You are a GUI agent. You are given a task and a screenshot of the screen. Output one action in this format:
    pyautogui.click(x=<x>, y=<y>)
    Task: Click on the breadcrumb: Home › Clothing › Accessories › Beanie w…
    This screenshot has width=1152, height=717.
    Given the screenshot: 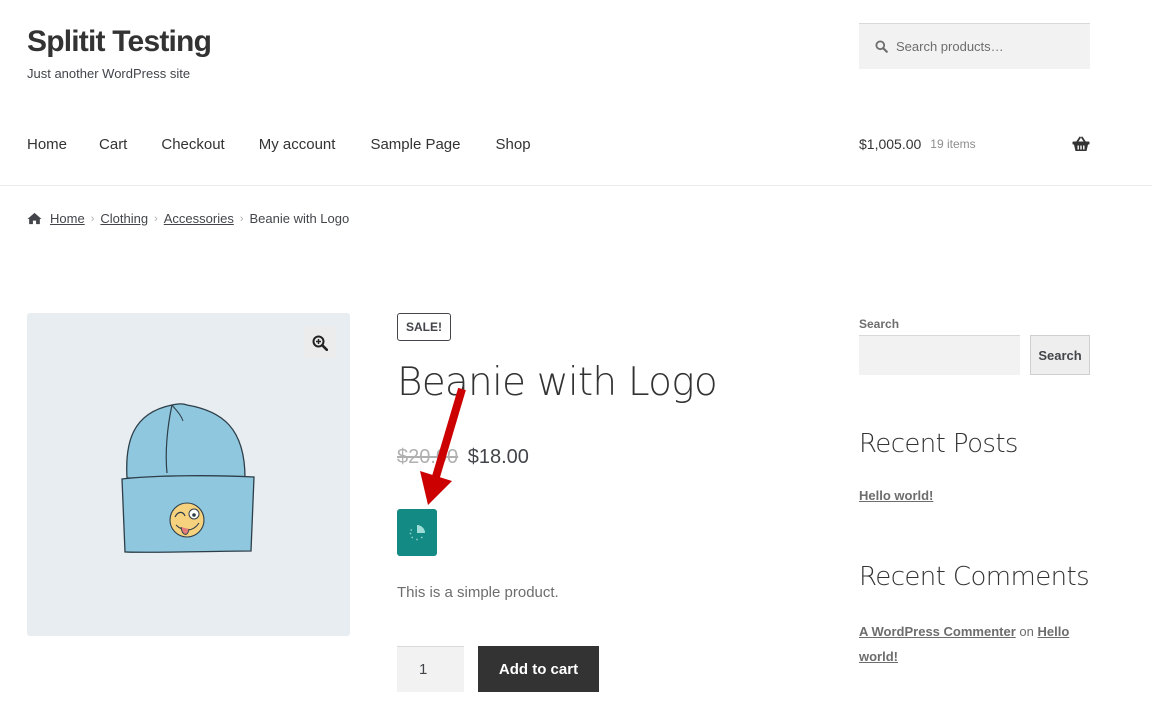 What is the action you would take?
    pyautogui.click(x=188, y=218)
    